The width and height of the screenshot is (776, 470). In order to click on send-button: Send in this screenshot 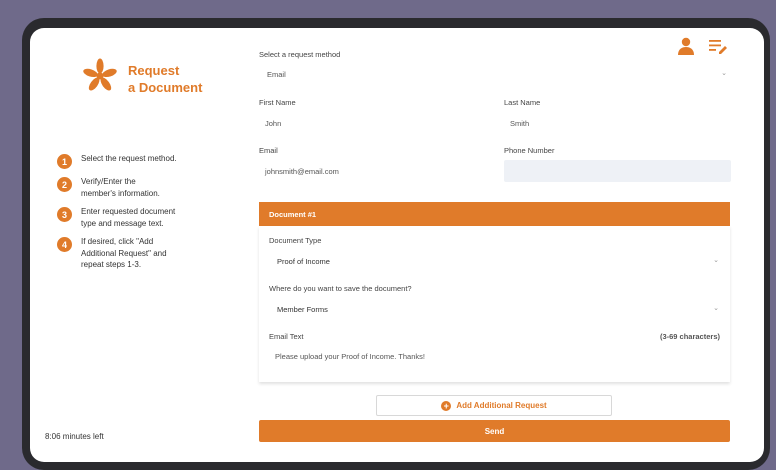, I will do `click(494, 431)`.